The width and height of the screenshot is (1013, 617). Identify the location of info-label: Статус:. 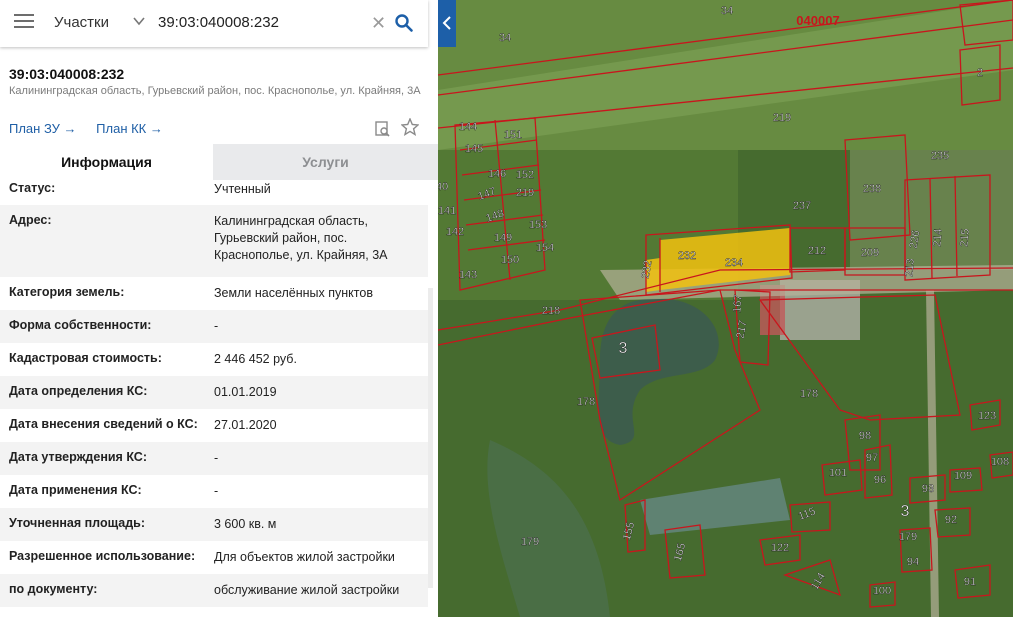
(32, 188).